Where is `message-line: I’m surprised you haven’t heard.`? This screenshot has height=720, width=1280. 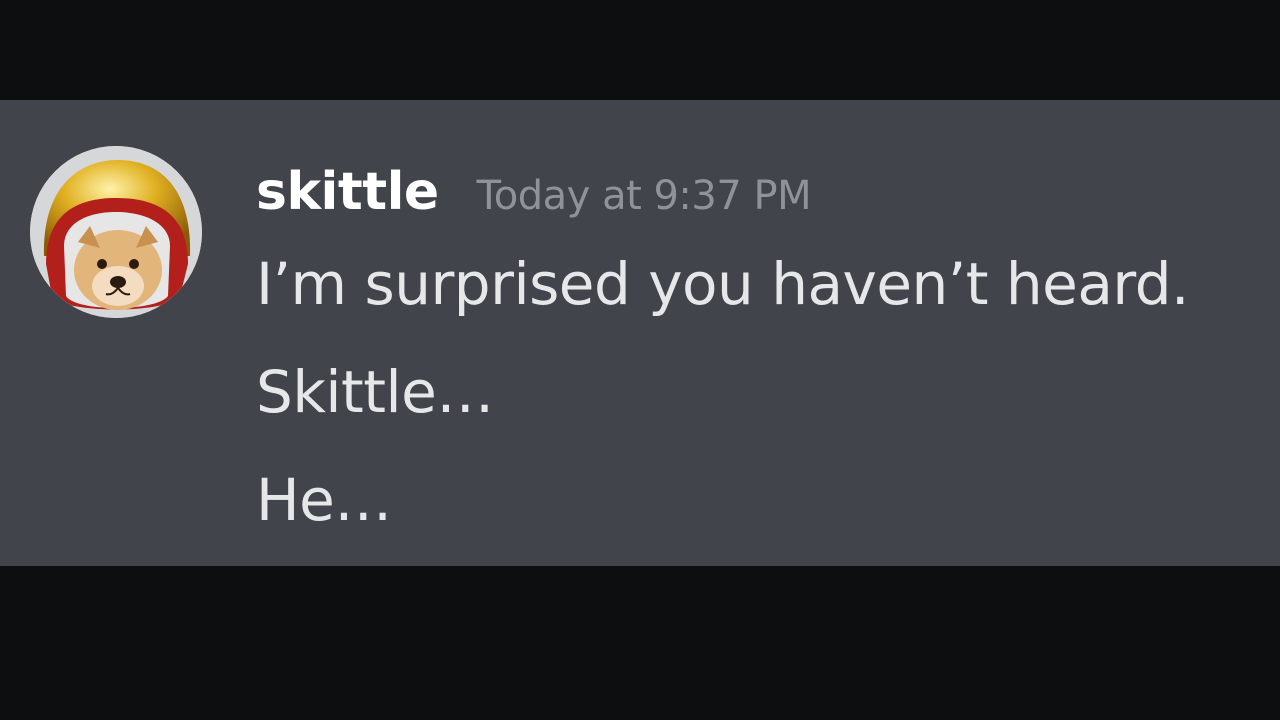
message-line: I’m surprised you haven’t heard. is located at coordinates (723, 284).